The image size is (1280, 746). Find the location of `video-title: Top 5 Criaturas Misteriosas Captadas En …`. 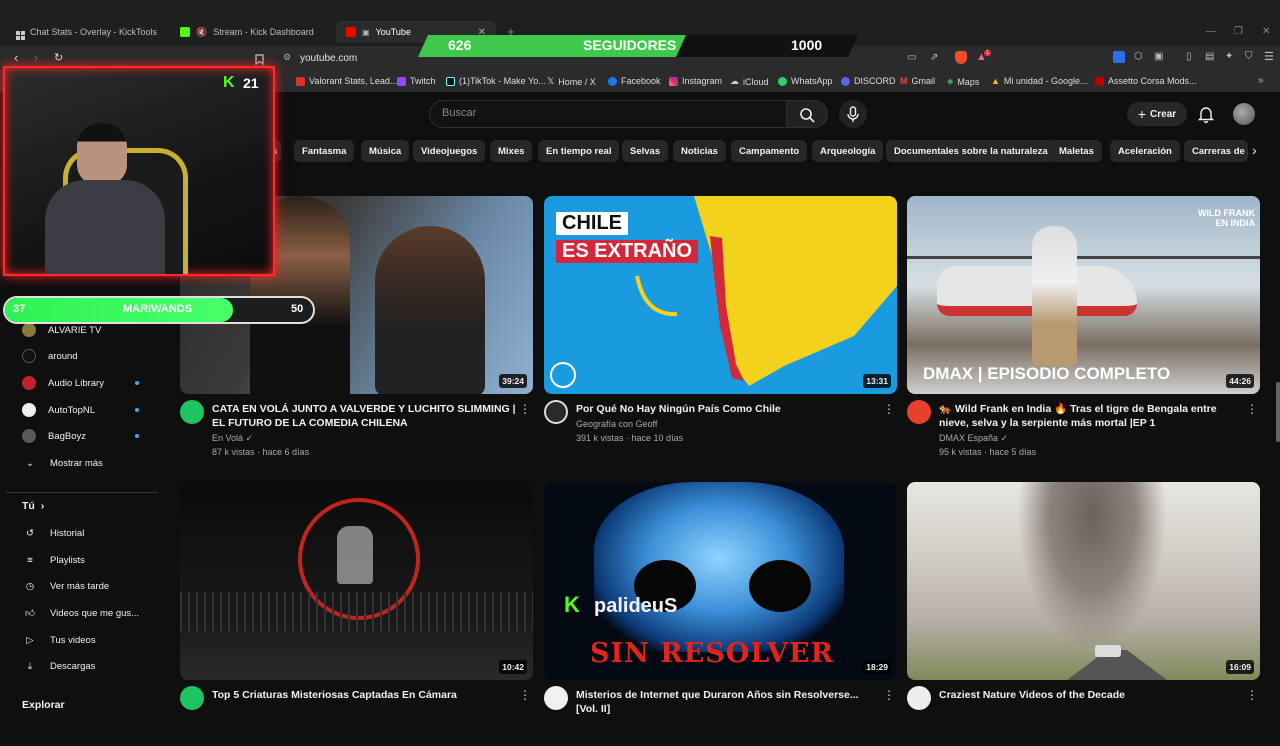

video-title: Top 5 Criaturas Misteriosas Captadas En … is located at coordinates (364, 695).